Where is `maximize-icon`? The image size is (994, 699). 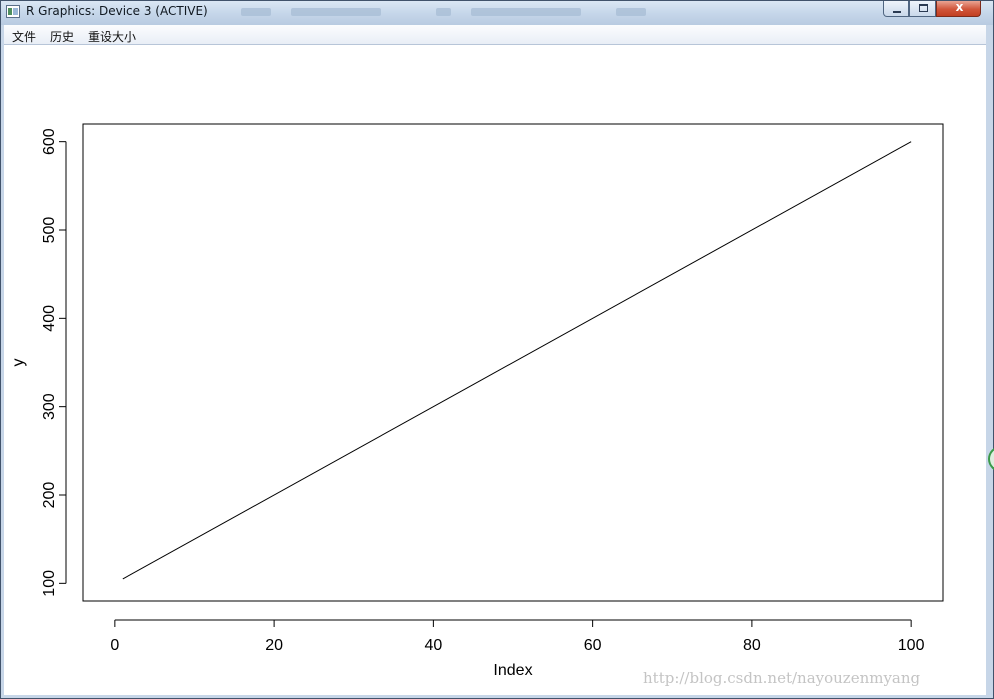 maximize-icon is located at coordinates (923, 8).